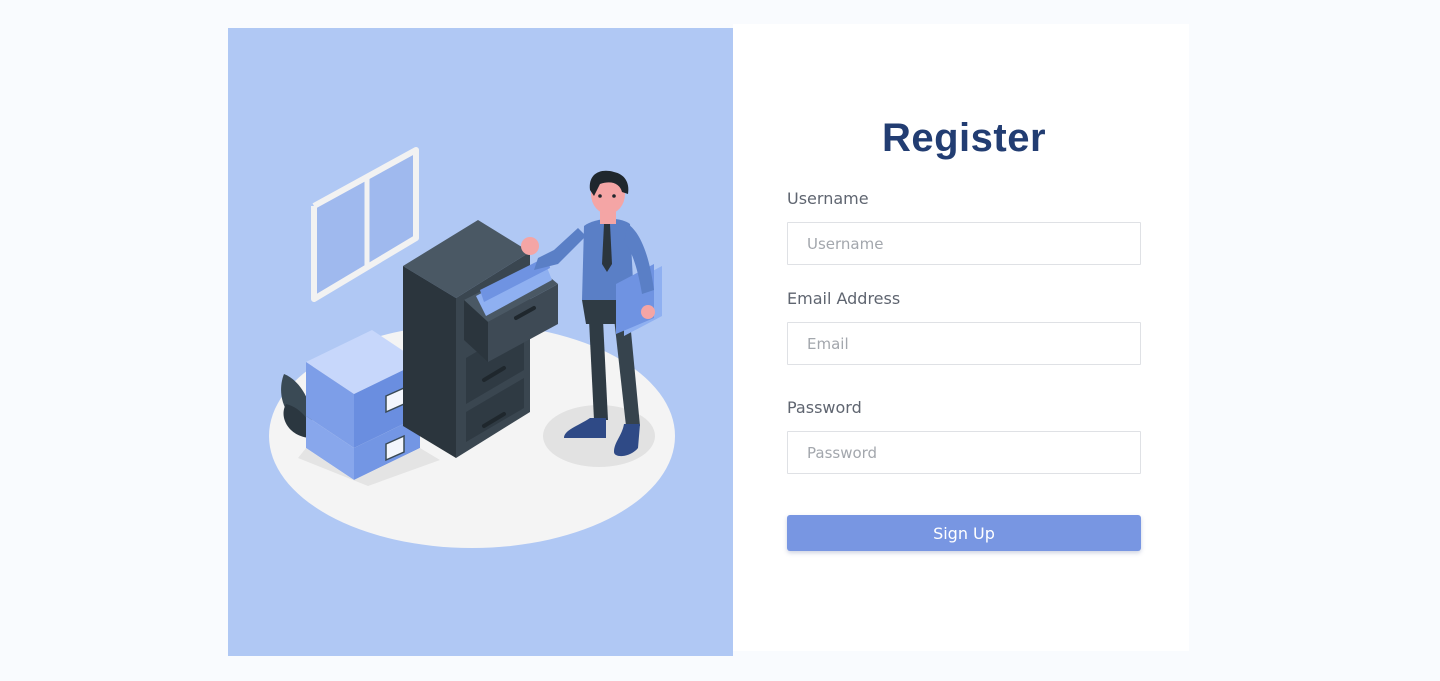 This screenshot has width=1440, height=681. Describe the element at coordinates (828, 198) in the screenshot. I see `username-label: Username` at that location.